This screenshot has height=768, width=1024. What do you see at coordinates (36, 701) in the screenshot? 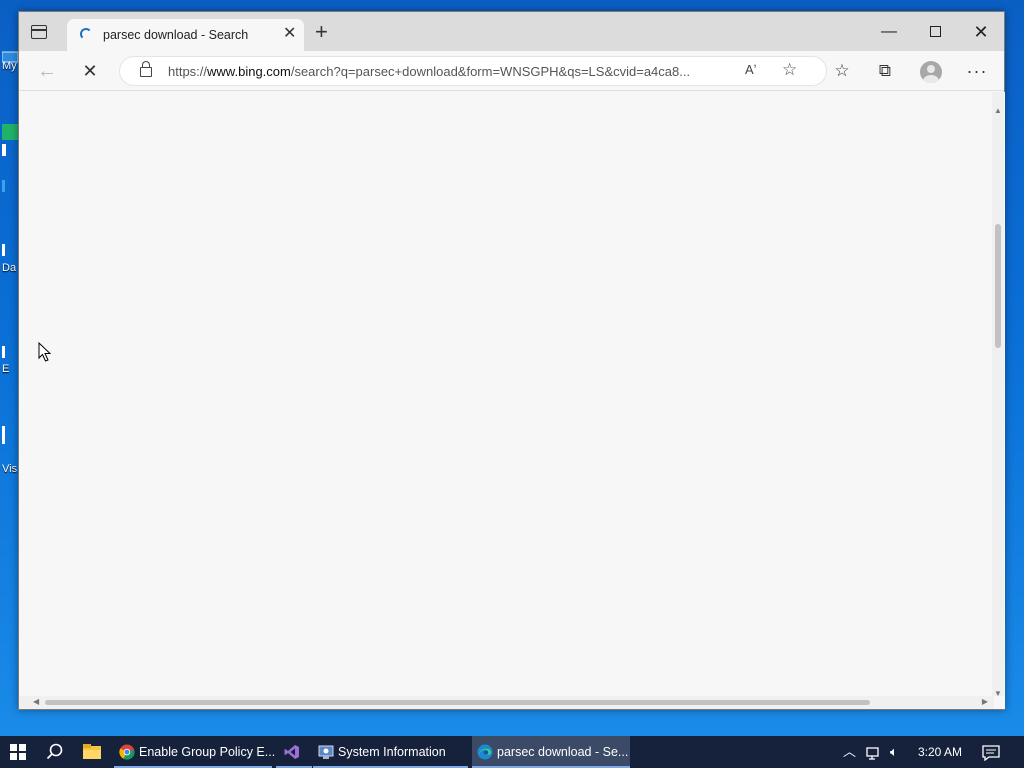
I see `scroll-left-icon: ◀` at bounding box center [36, 701].